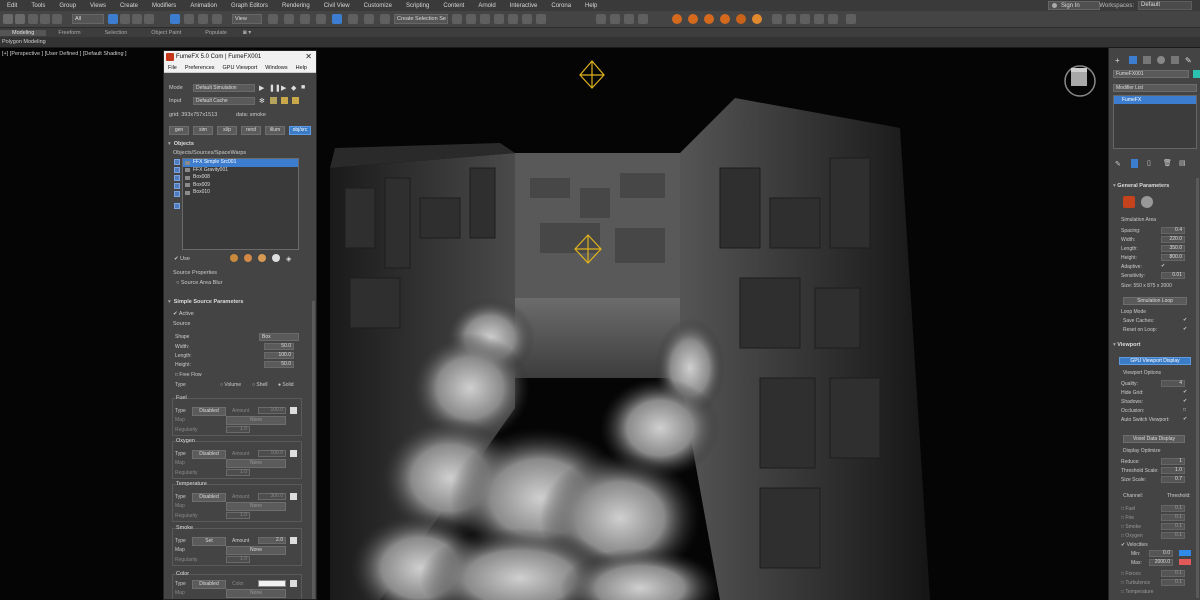  I want to click on tab-slp: sl/p, so click(227, 130).